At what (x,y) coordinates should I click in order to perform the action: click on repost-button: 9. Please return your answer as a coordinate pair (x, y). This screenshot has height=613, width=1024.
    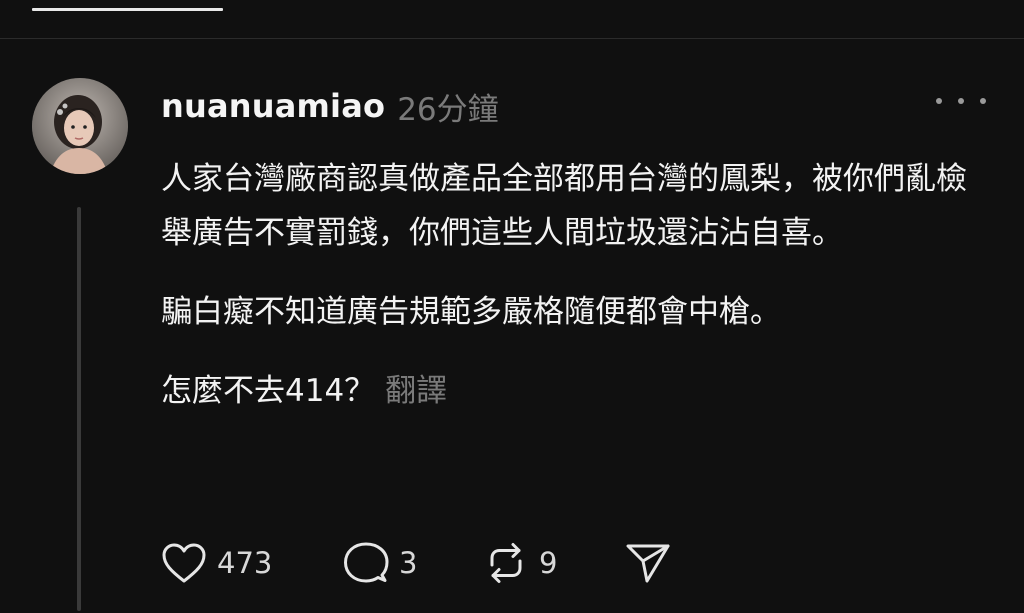
    Looking at the image, I should click on (554, 563).